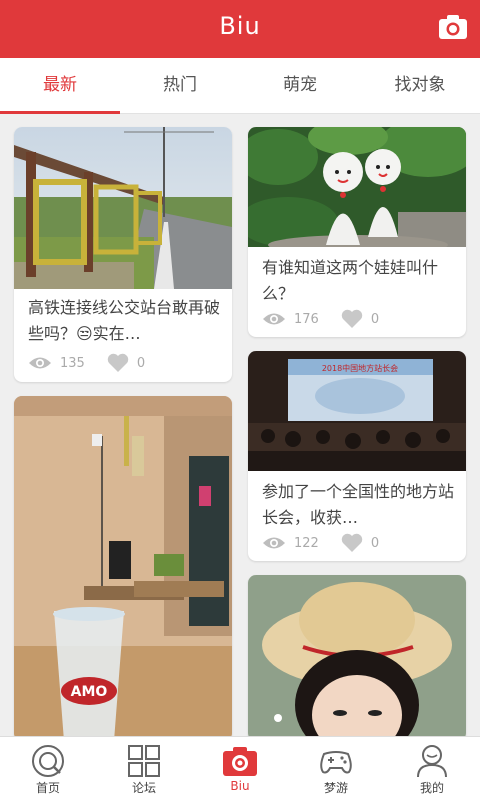 The width and height of the screenshot is (480, 800). What do you see at coordinates (48, 761) in the screenshot?
I see `home-icon` at bounding box center [48, 761].